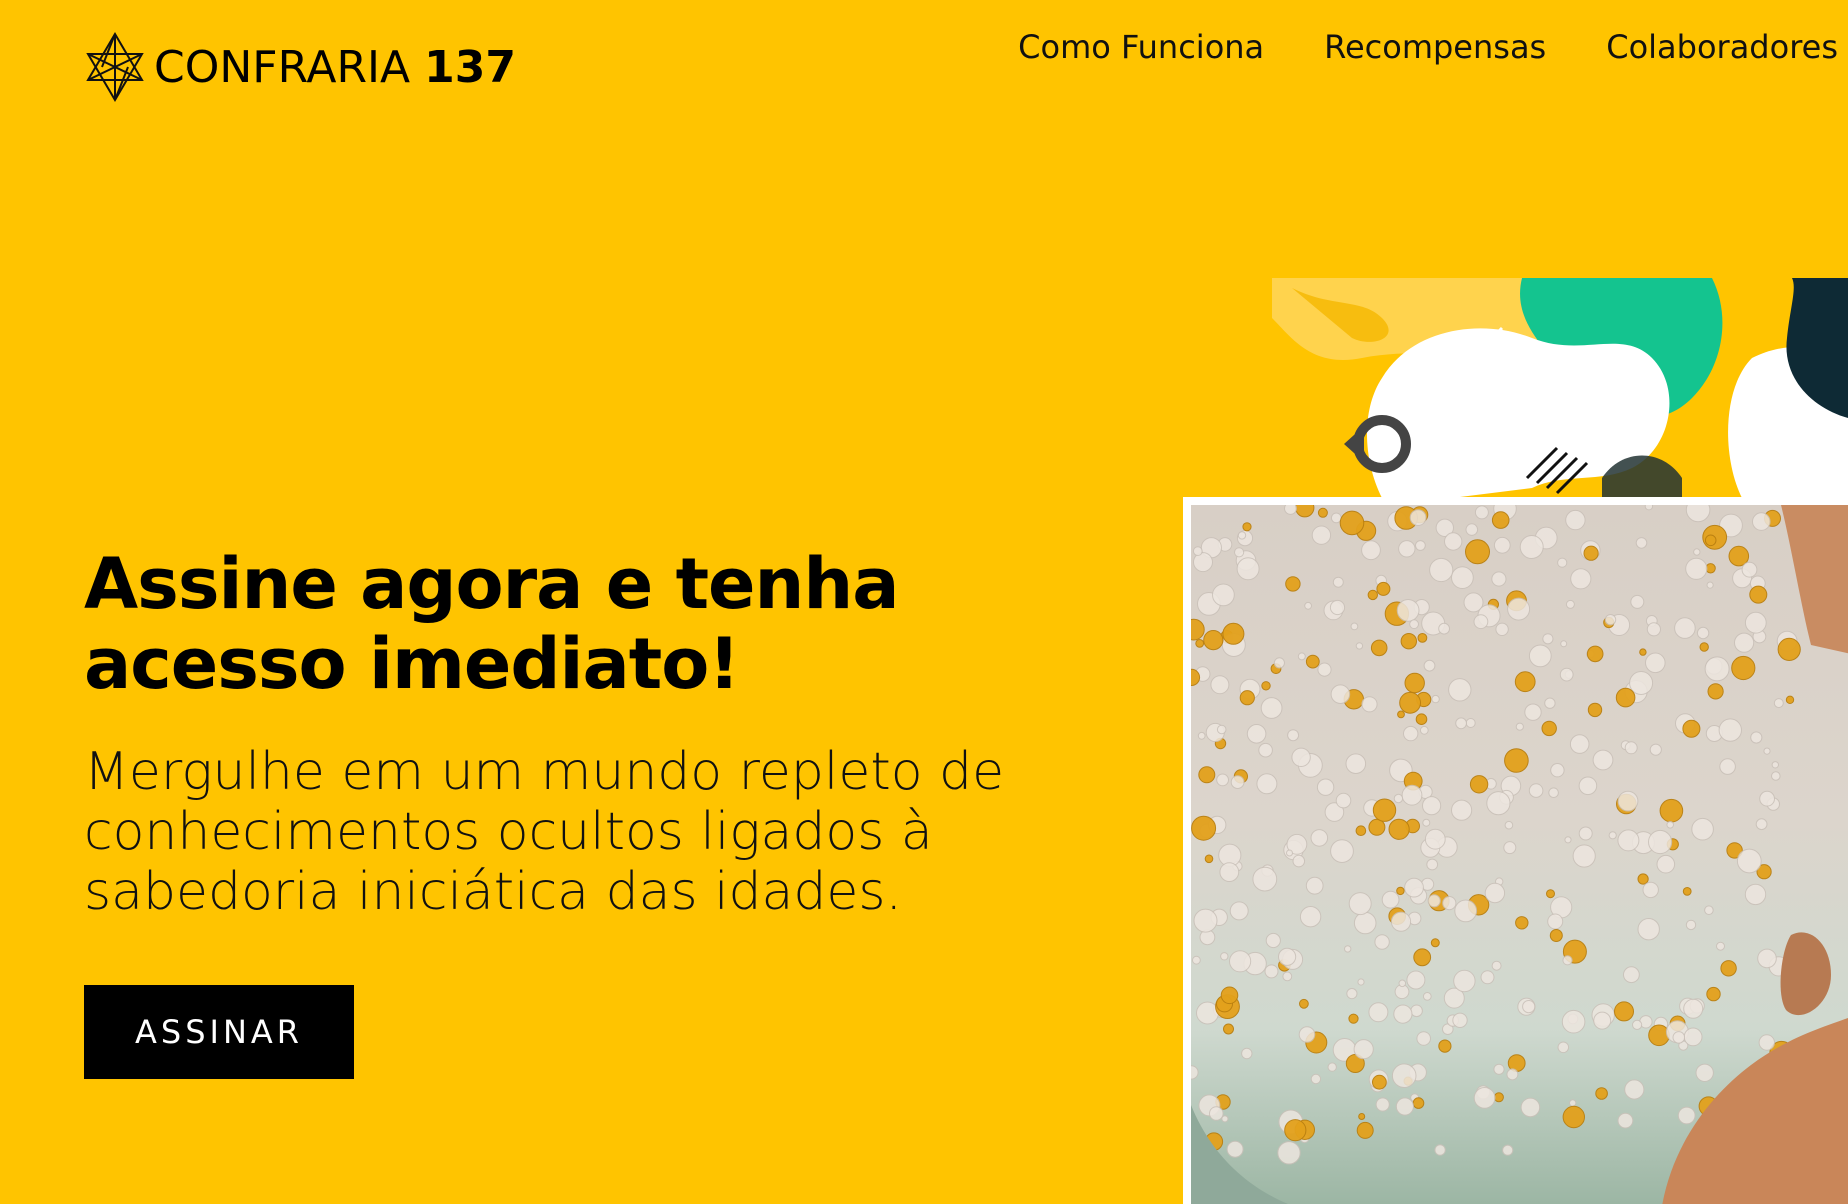  What do you see at coordinates (544, 772) in the screenshot?
I see `subtext-line-1: Mergulhe em um mundo repleto de` at bounding box center [544, 772].